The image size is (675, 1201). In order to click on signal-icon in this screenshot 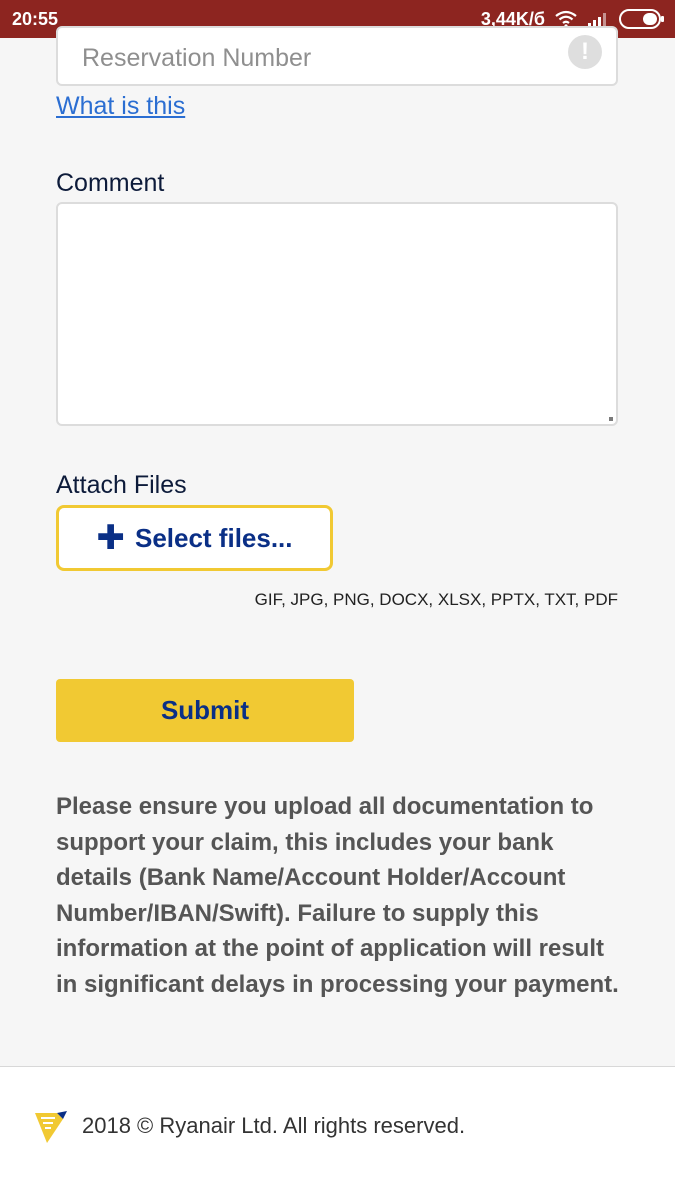, I will do `click(598, 19)`.